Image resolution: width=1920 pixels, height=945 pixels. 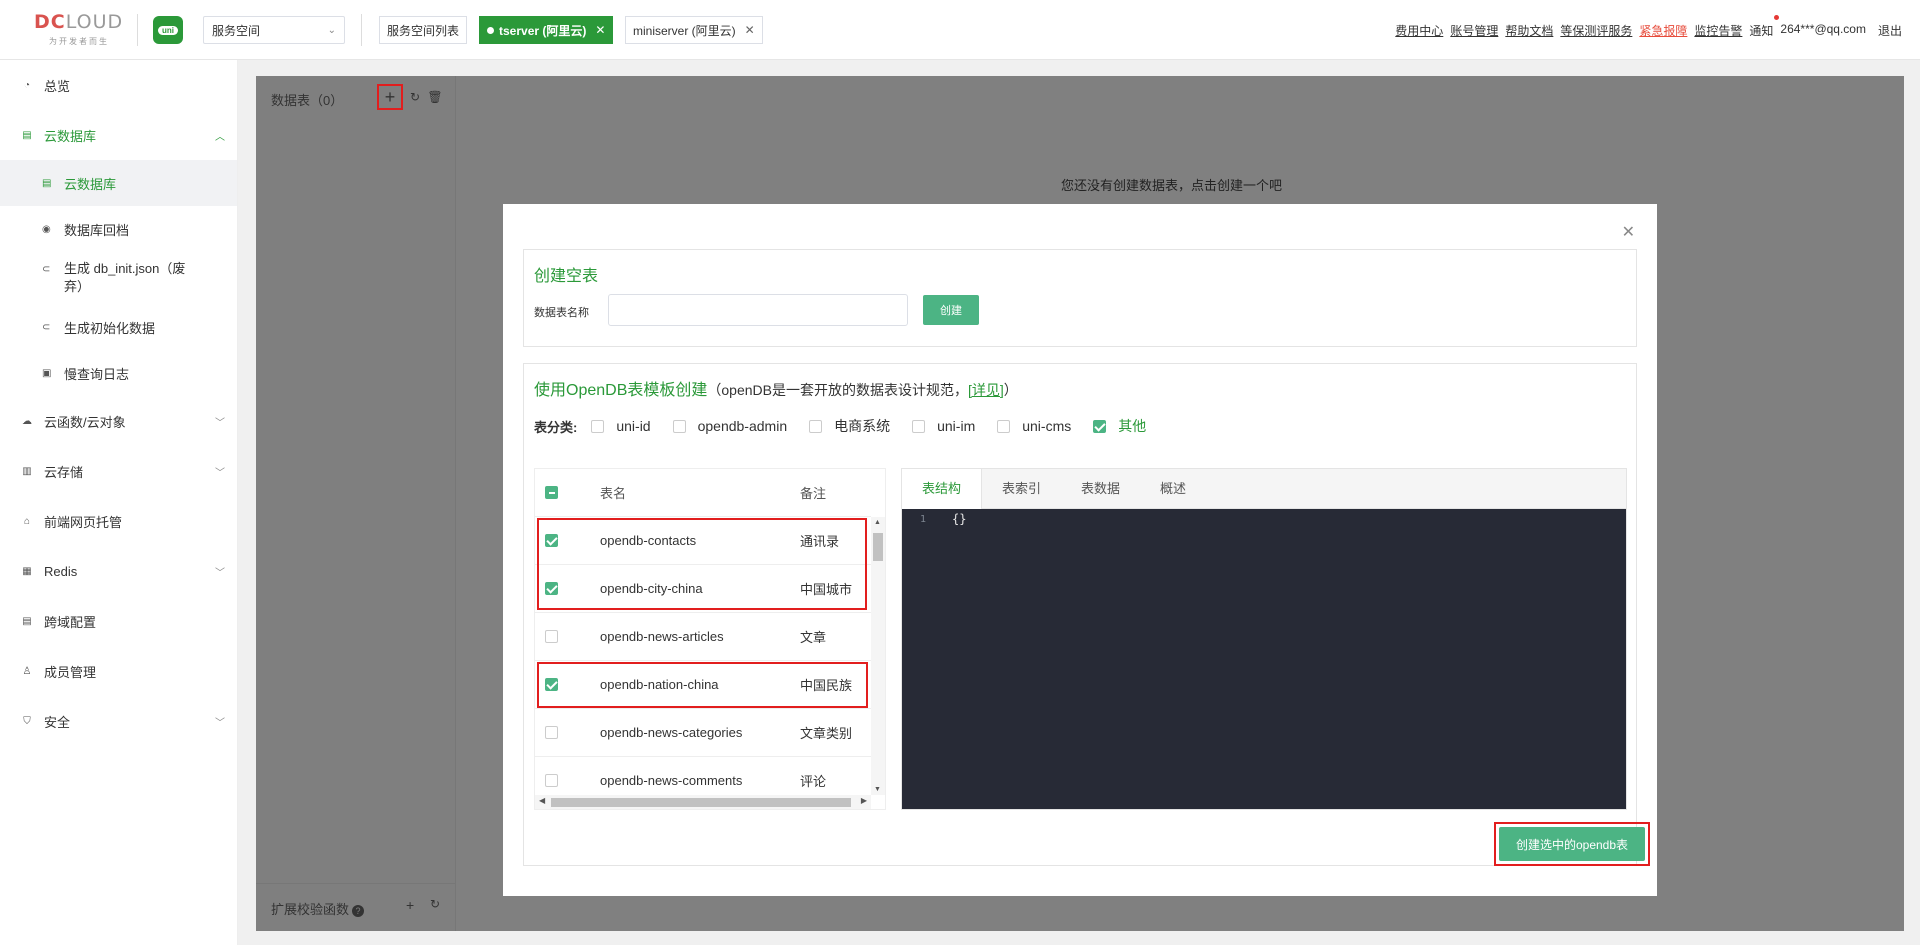 I want to click on category-uni-im: uni-im, so click(x=943, y=426).